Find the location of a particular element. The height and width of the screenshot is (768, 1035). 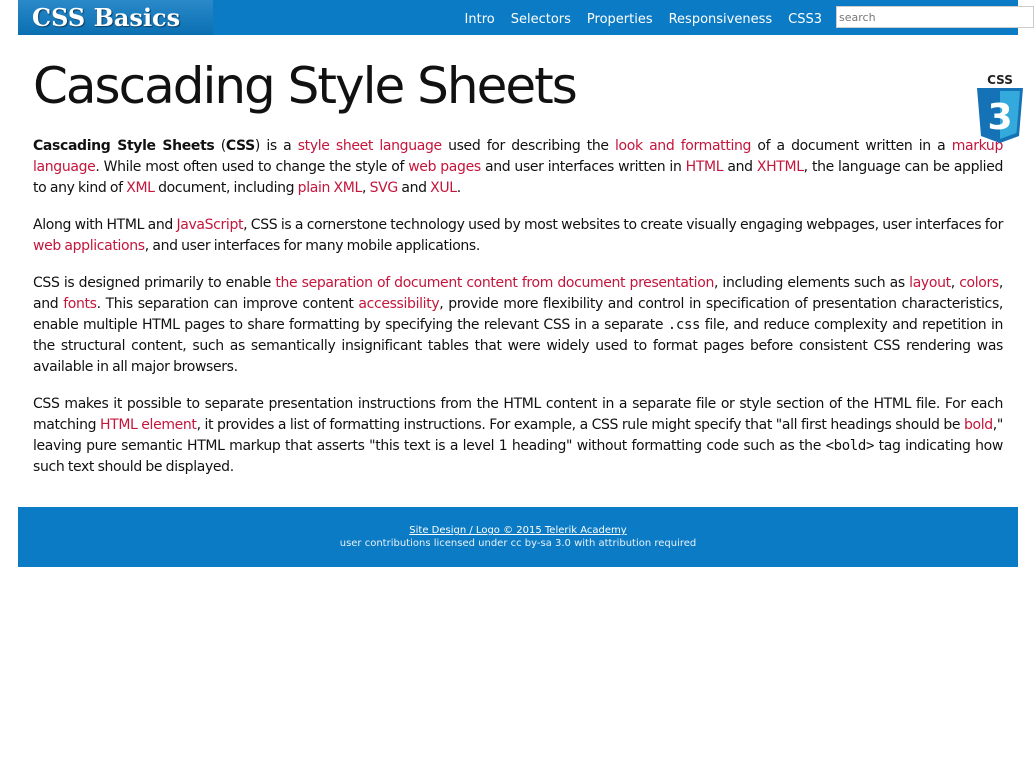

bold-term: Cascading Style Sheets is located at coordinates (124, 146).